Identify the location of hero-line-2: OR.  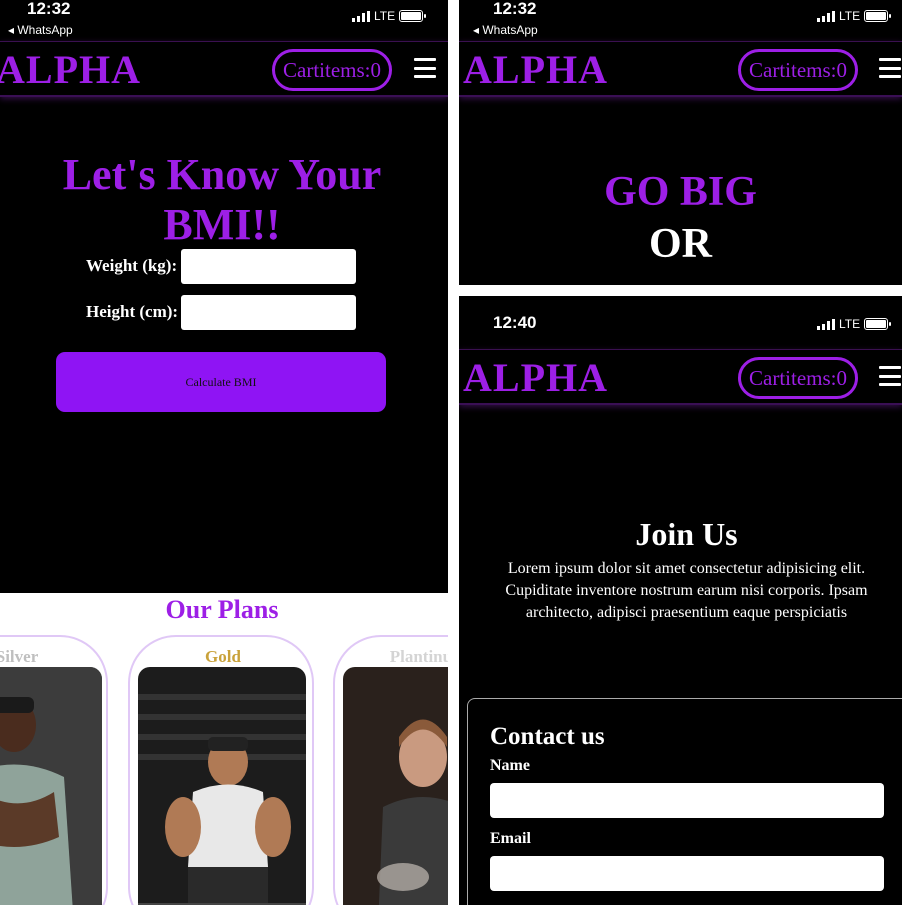
(680, 244).